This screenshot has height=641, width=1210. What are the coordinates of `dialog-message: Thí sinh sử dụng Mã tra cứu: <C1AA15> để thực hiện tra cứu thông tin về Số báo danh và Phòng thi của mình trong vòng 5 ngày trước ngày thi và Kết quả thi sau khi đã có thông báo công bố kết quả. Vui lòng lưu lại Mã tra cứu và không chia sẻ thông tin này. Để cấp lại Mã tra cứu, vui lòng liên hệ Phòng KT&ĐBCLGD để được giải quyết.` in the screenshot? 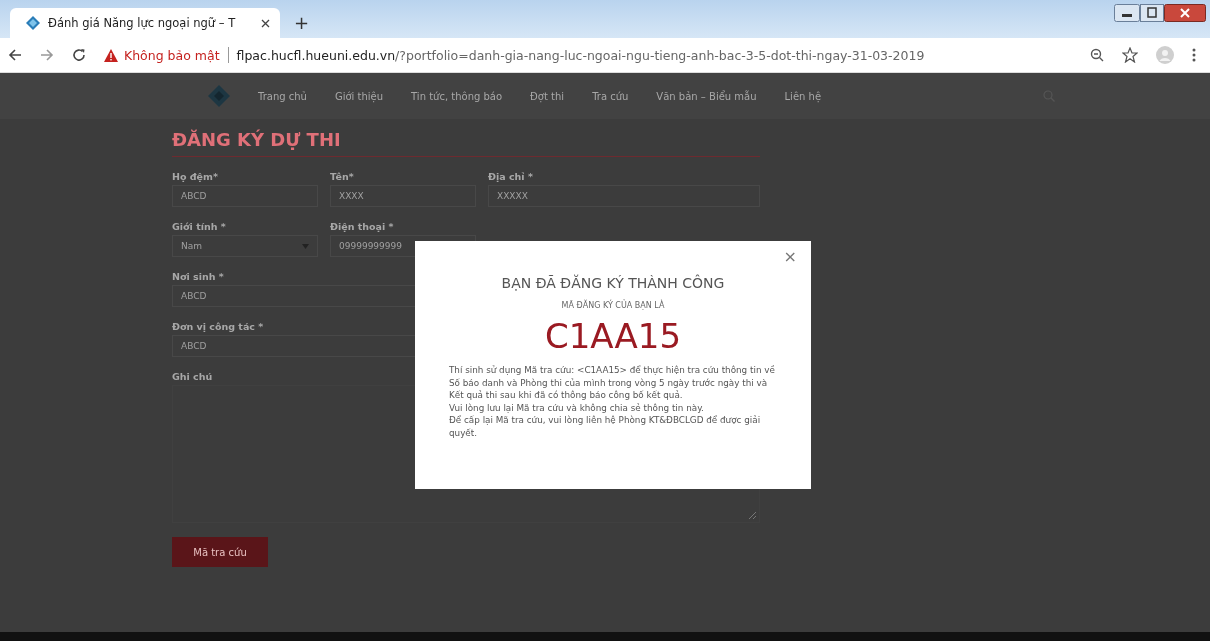 It's located at (612, 401).